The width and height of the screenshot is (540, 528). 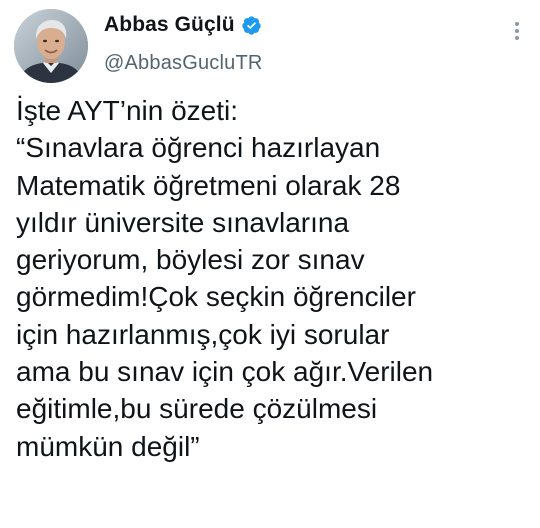 I want to click on name-row: Abbas Güçlü, so click(x=183, y=25).